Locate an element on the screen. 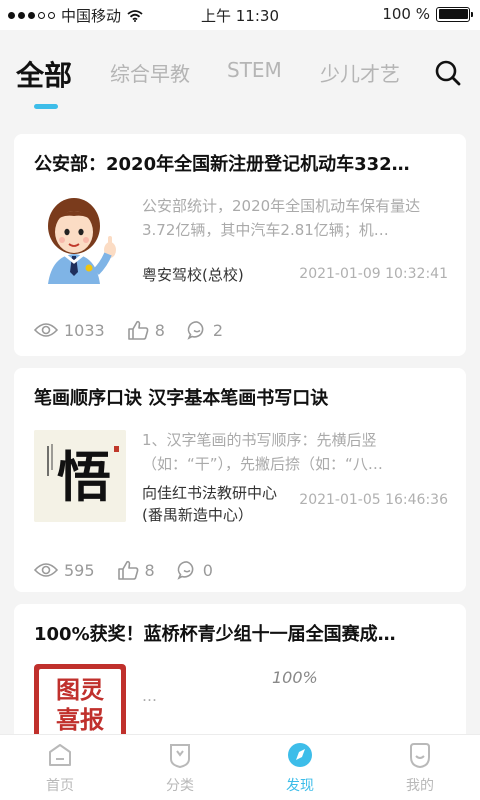  calligraphy-character: 悟 is located at coordinates (84, 477).